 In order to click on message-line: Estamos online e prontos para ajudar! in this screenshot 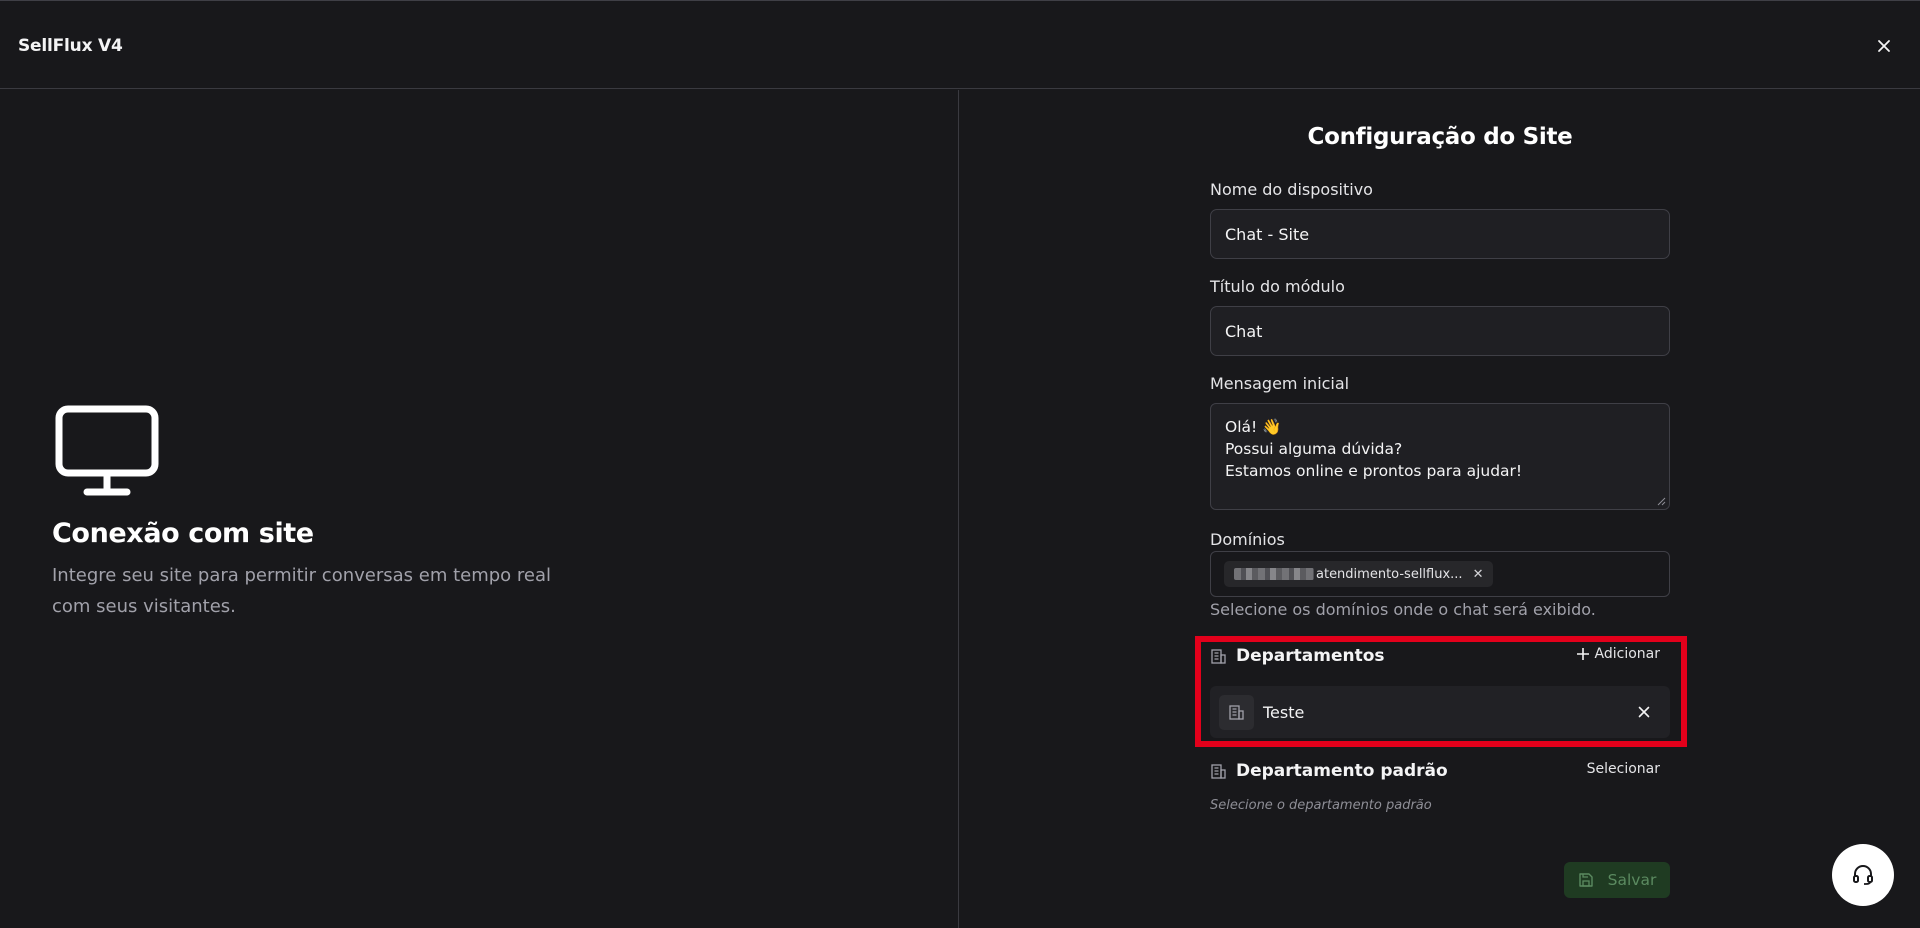, I will do `click(1374, 471)`.